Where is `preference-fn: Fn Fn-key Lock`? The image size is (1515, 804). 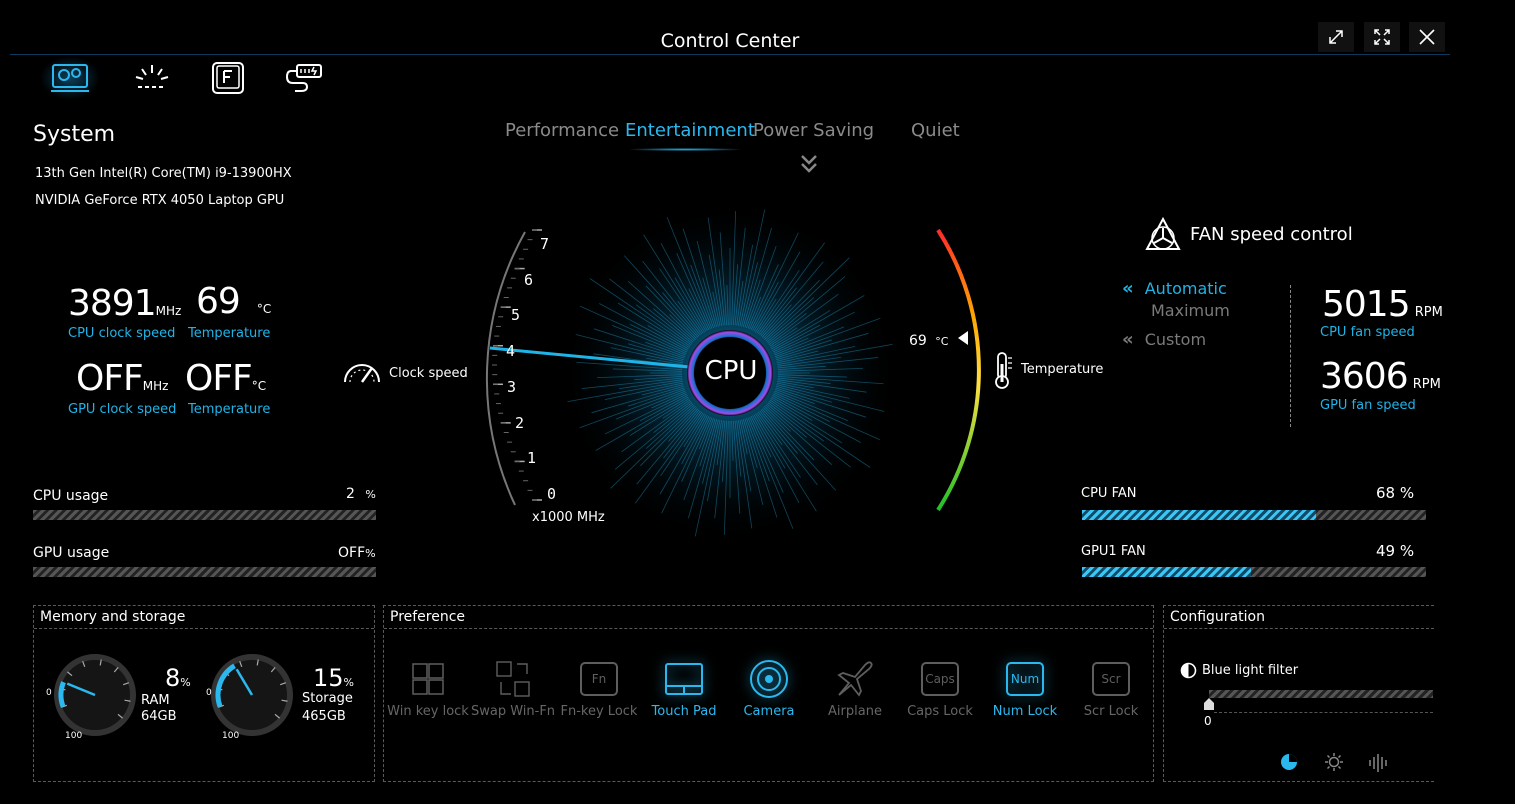
preference-fn: Fn Fn-key Lock is located at coordinates (599, 689).